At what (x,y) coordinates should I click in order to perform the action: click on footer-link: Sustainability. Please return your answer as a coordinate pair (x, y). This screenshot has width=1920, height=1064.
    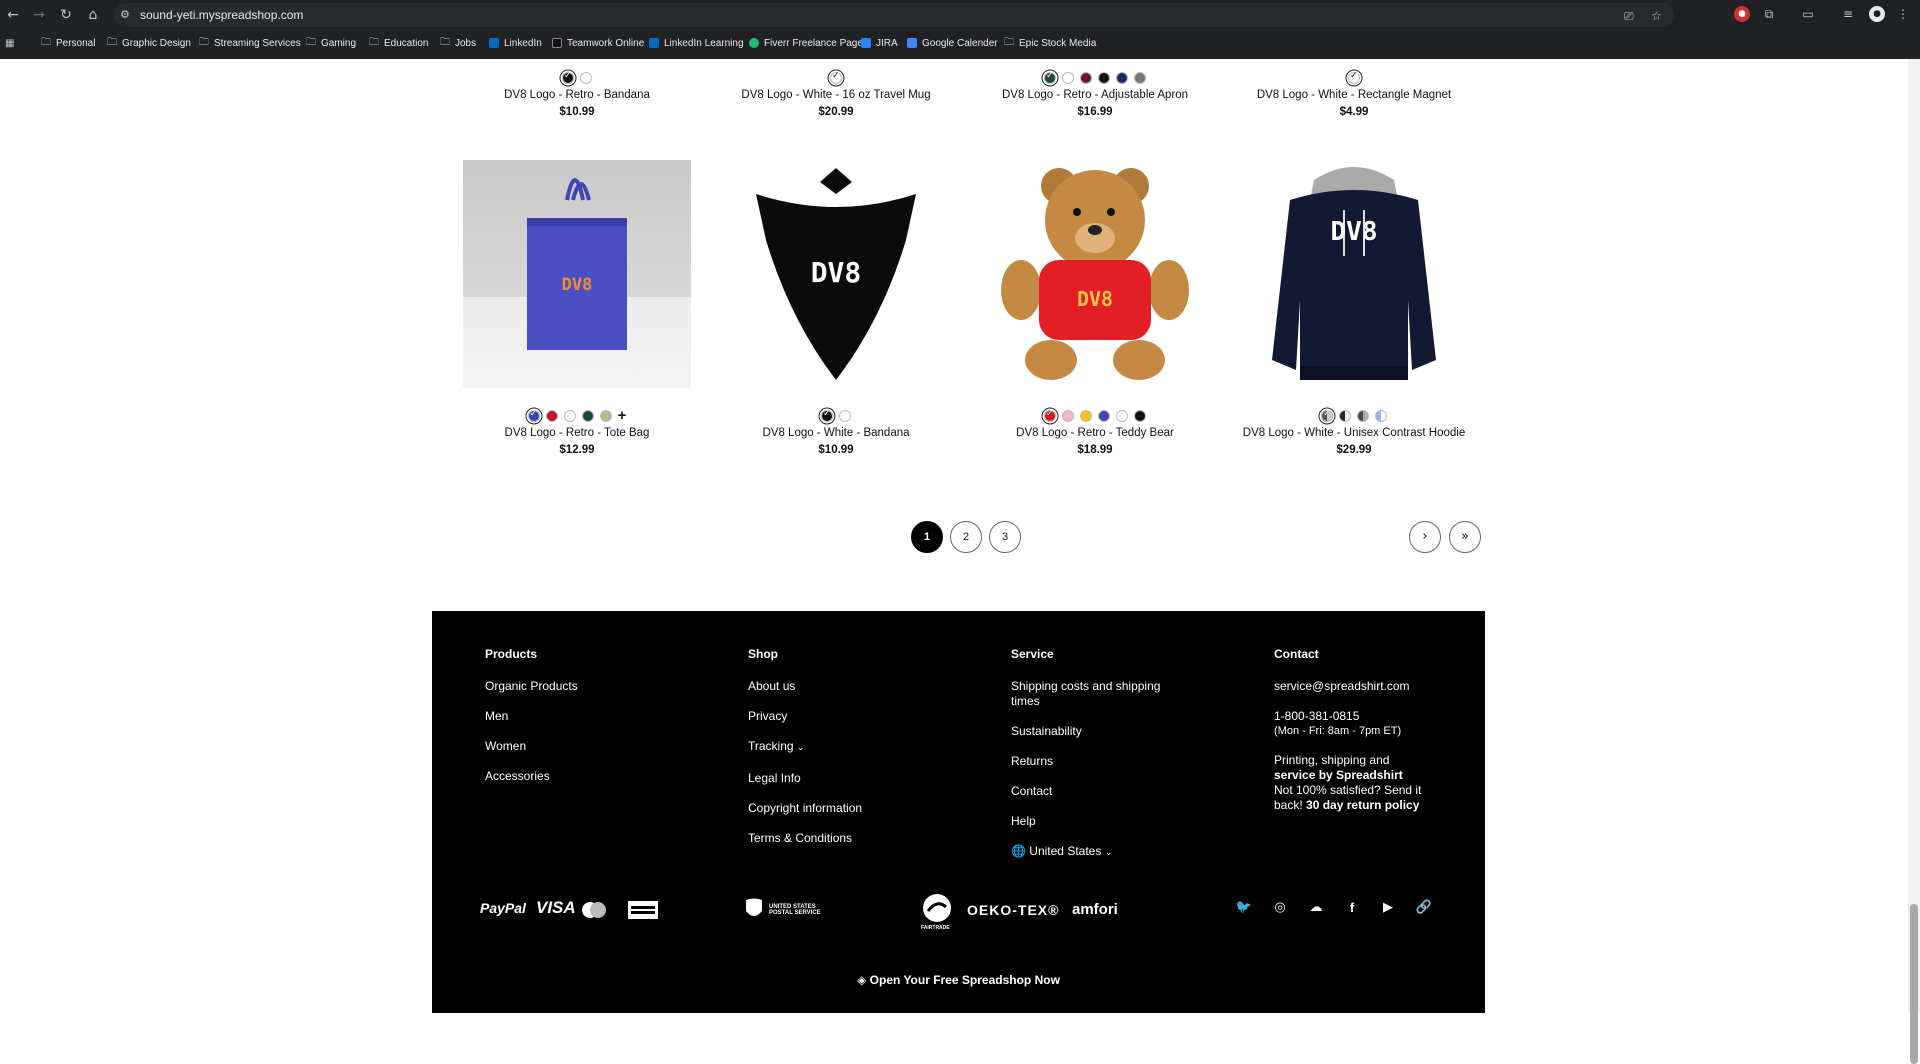
    Looking at the image, I should click on (1096, 731).